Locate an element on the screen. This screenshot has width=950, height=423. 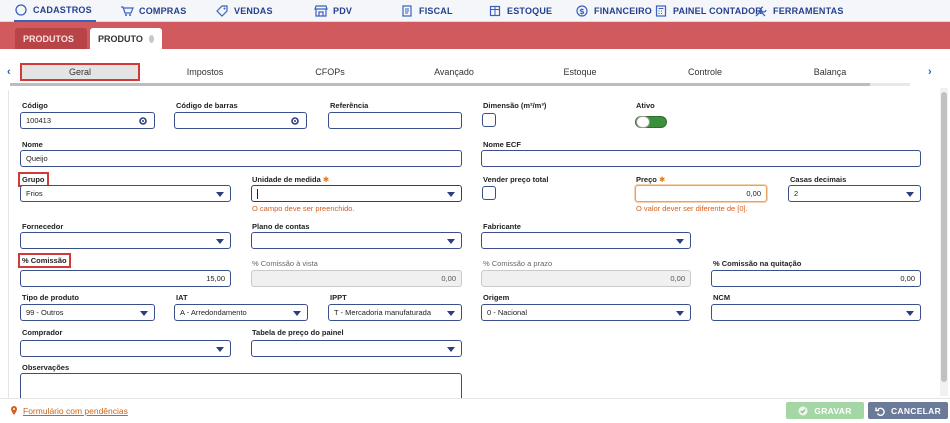
tab-label: PRODUTO is located at coordinates (120, 38).